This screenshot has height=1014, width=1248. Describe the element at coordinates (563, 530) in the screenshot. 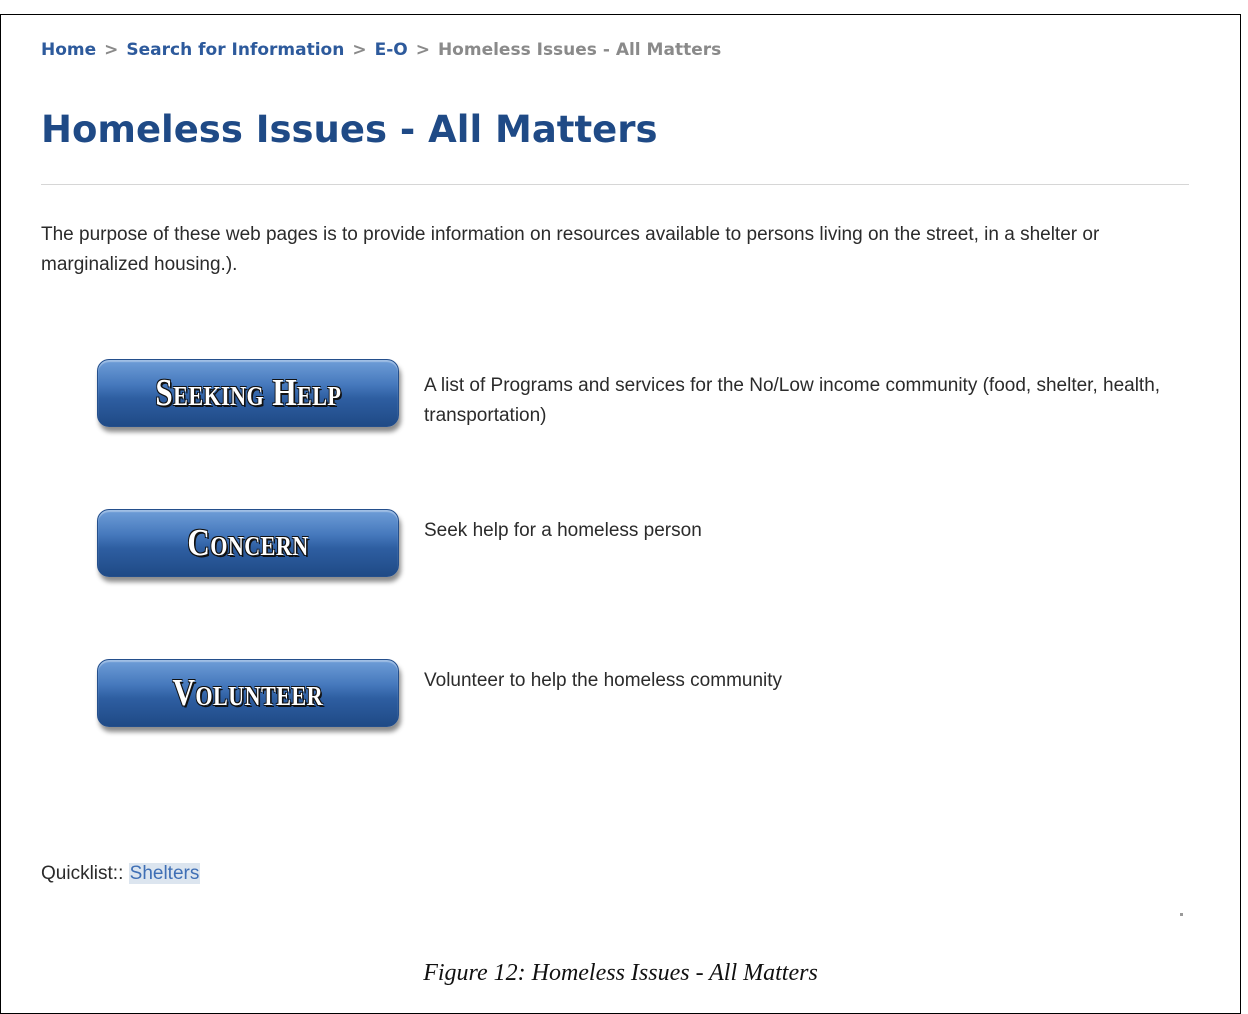

I see `concern-description: Seek help for a homeless person` at that location.